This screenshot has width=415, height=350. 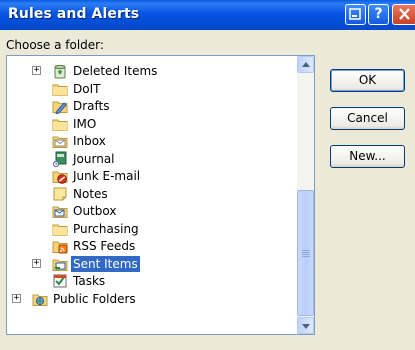 I want to click on tree-item-label: Sent Items, so click(x=105, y=263).